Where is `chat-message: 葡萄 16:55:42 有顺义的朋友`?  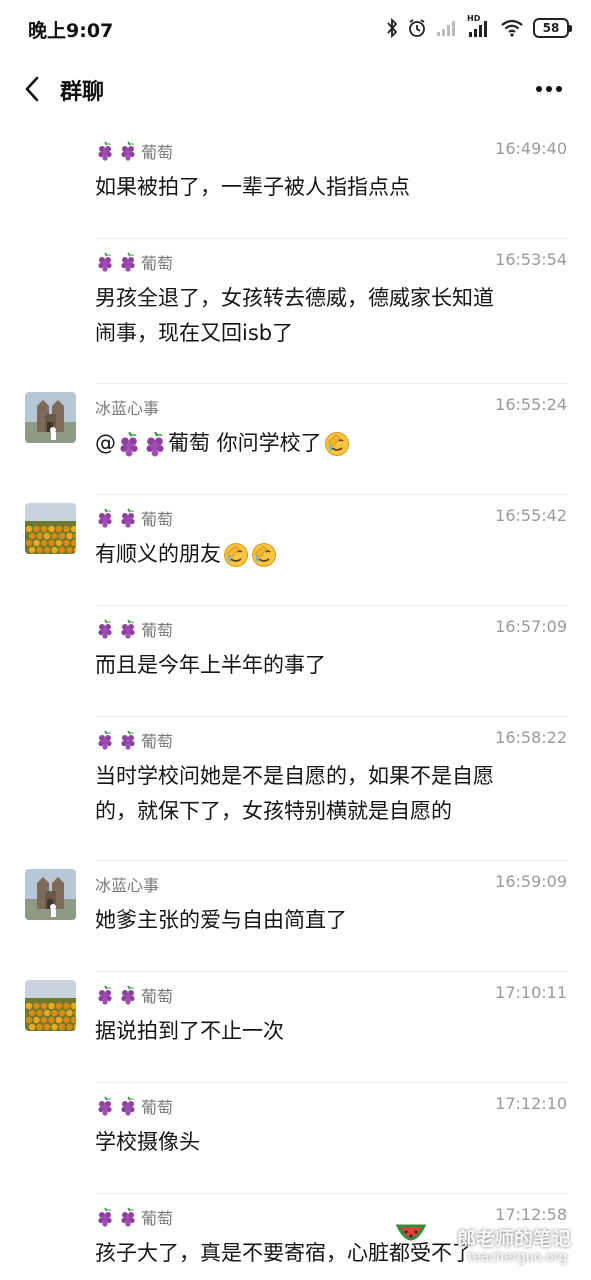 chat-message: 葡萄 16:55:42 有顺义的朋友 is located at coordinates (295, 550).